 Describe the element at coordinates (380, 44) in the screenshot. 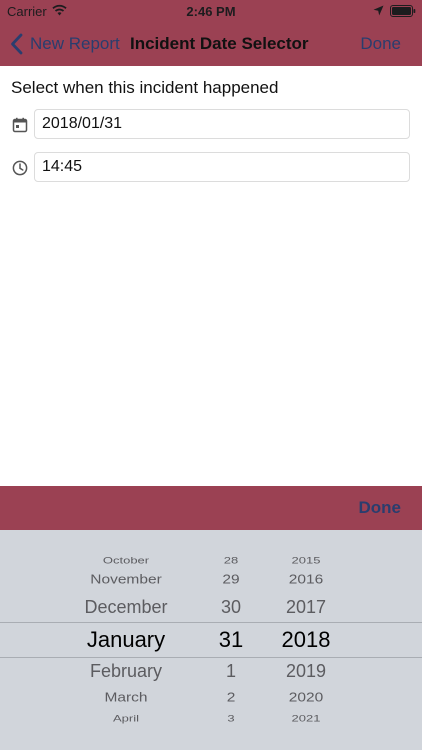

I see `nav-done-button: Done` at that location.